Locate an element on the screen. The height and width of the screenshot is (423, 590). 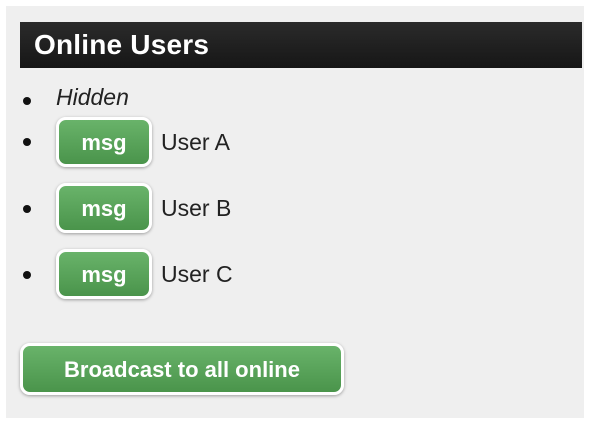
msg-button-user-c: msg is located at coordinates (104, 274).